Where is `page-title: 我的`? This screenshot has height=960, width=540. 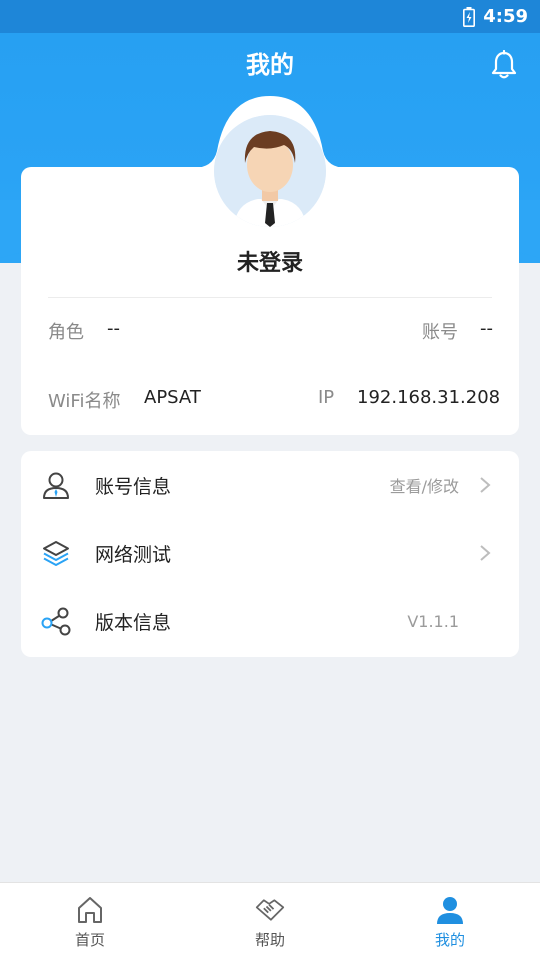 page-title: 我的 is located at coordinates (270, 65).